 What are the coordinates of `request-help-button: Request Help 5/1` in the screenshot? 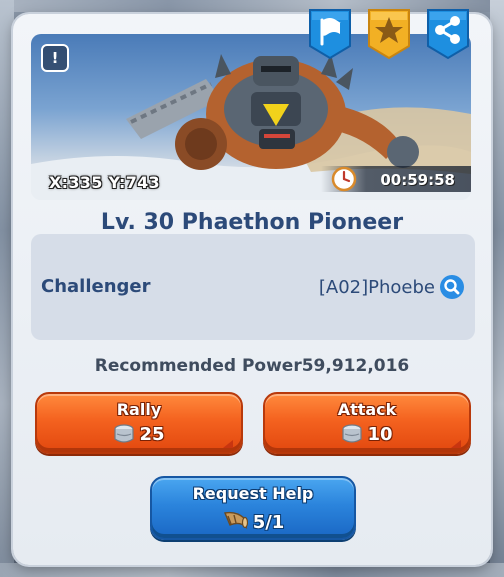 It's located at (253, 508).